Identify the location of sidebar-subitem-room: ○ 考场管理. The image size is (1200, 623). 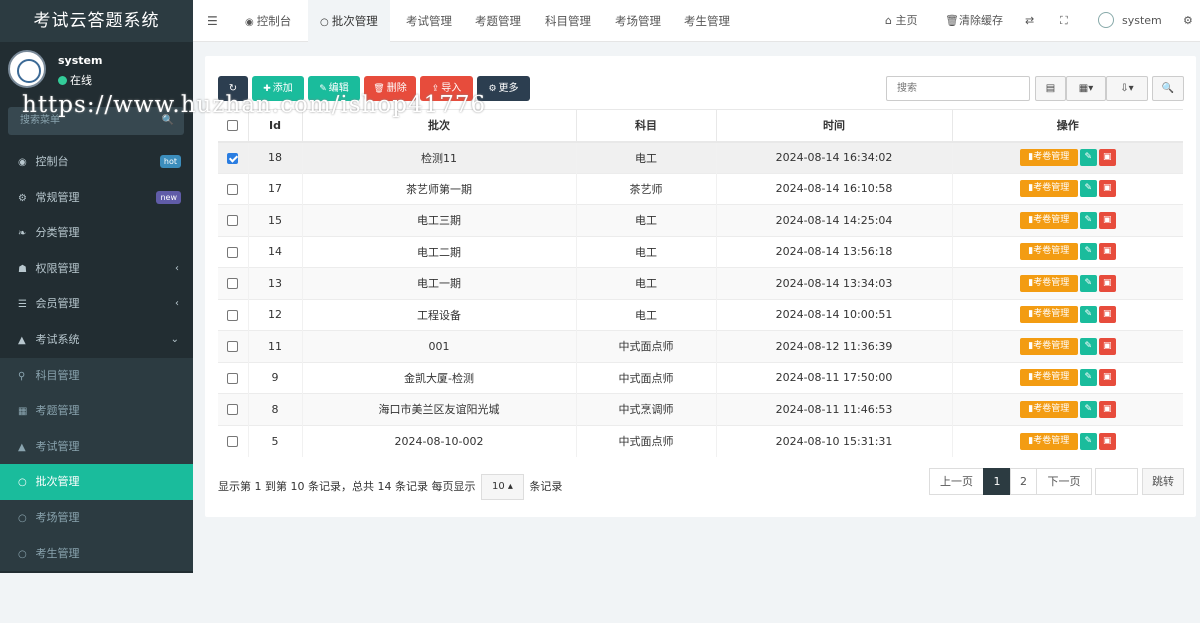
(96, 517).